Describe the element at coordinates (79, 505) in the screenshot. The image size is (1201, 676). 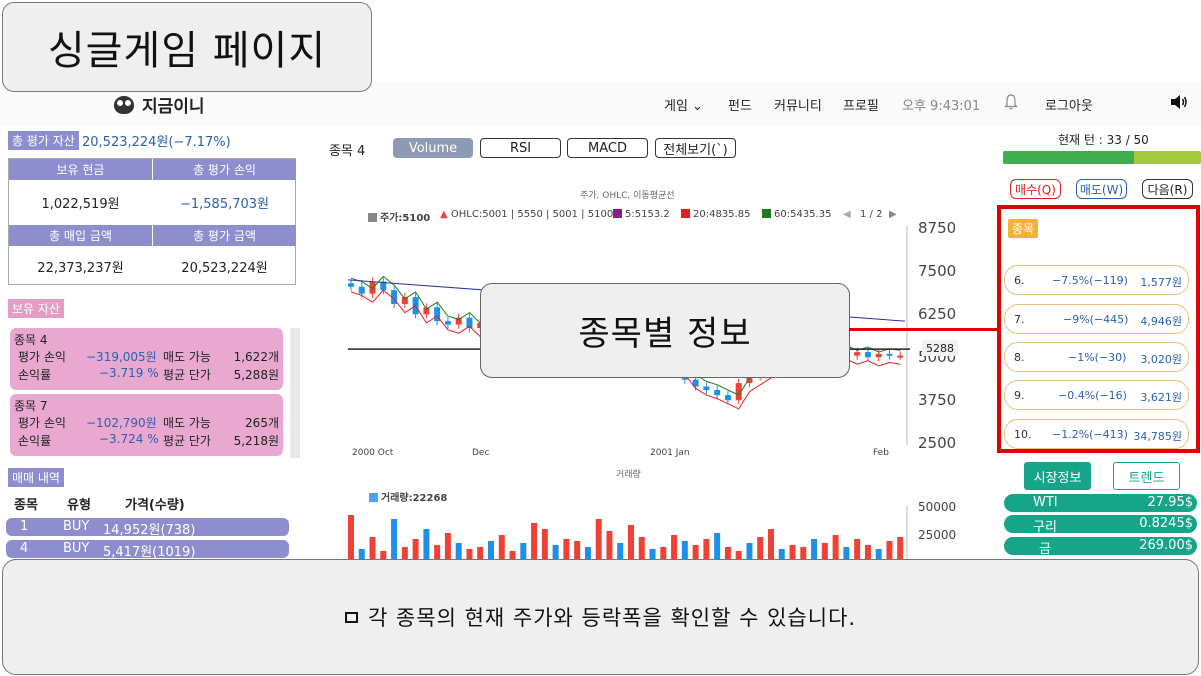
I see `trades-col-type: 유형` at that location.